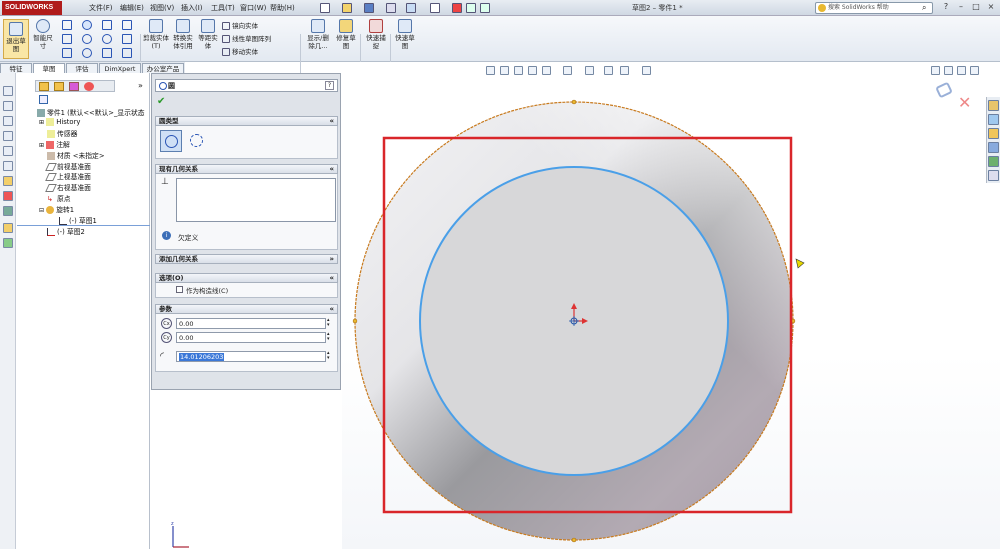  Describe the element at coordinates (68, 176) in the screenshot. I see `tree-item-top-plane: 上视基准面` at that location.